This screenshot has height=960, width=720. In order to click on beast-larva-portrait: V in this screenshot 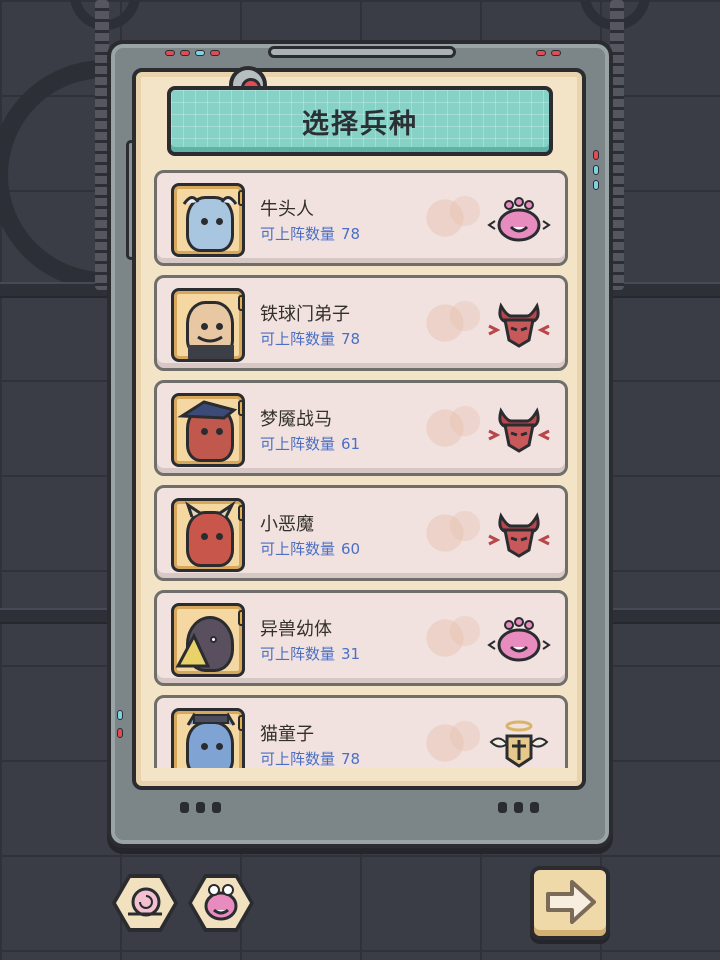, I will do `click(208, 640)`.